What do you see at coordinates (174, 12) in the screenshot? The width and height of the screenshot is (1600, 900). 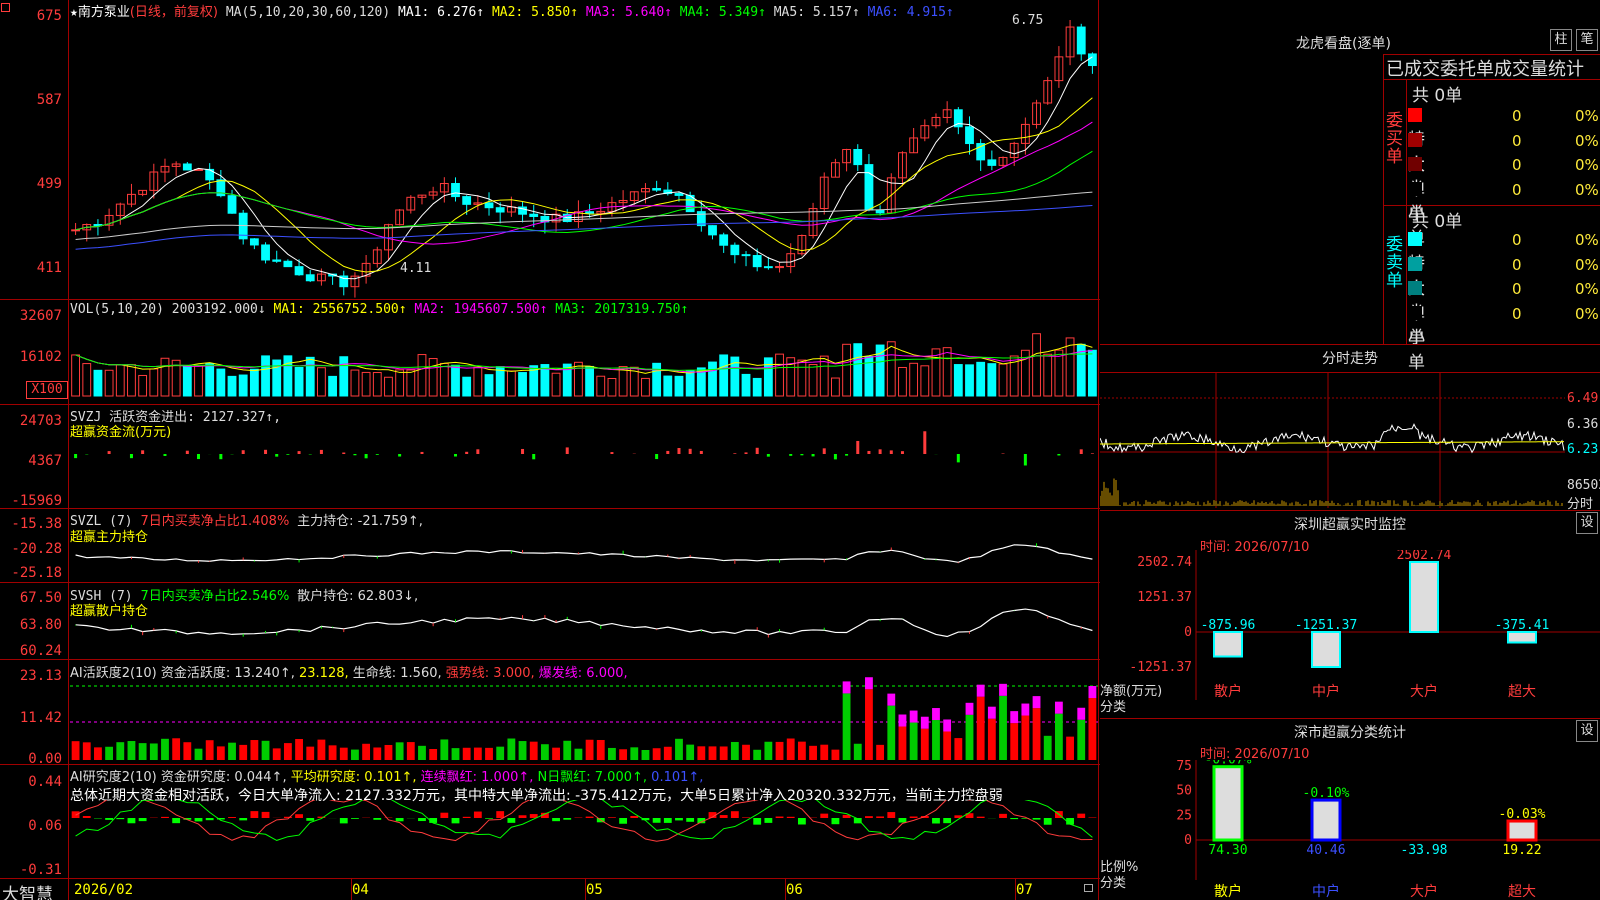 I see `kline-mode: (日线，前复权)` at bounding box center [174, 12].